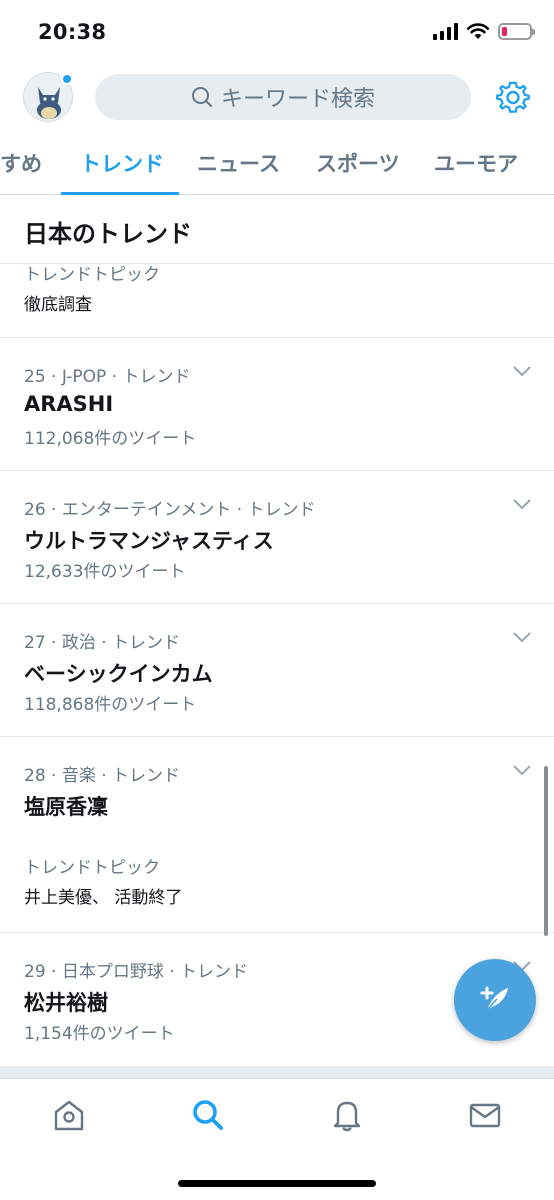 The image size is (554, 1200). I want to click on bell-icon, so click(347, 1115).